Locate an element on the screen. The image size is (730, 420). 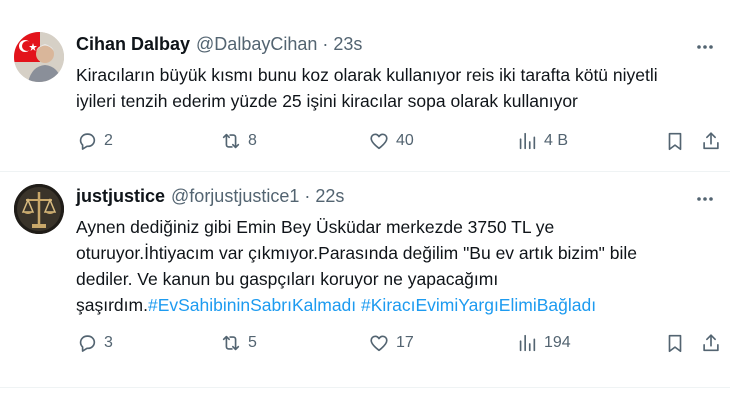
user-handle: @DalbayCihan is located at coordinates (256, 44).